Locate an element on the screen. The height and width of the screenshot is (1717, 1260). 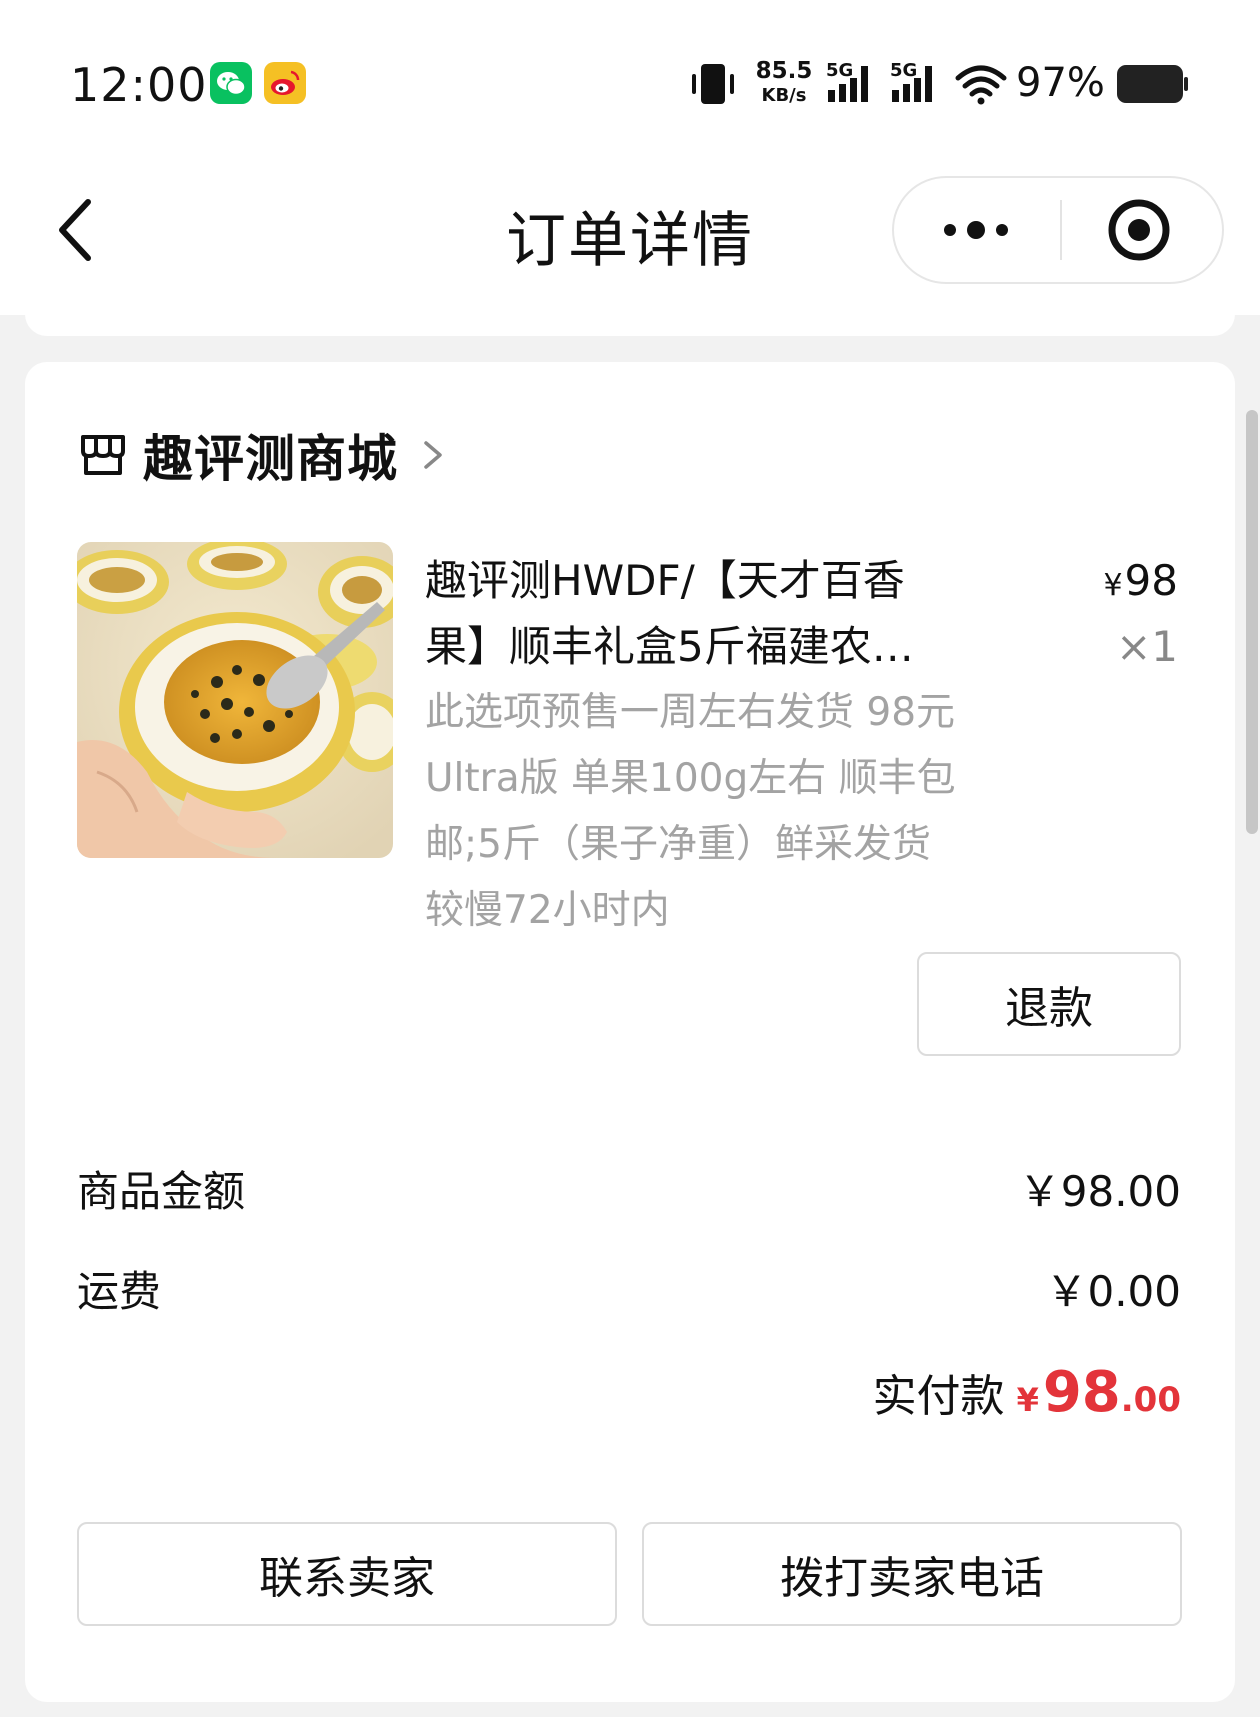
battery-icon is located at coordinates (1152, 84).